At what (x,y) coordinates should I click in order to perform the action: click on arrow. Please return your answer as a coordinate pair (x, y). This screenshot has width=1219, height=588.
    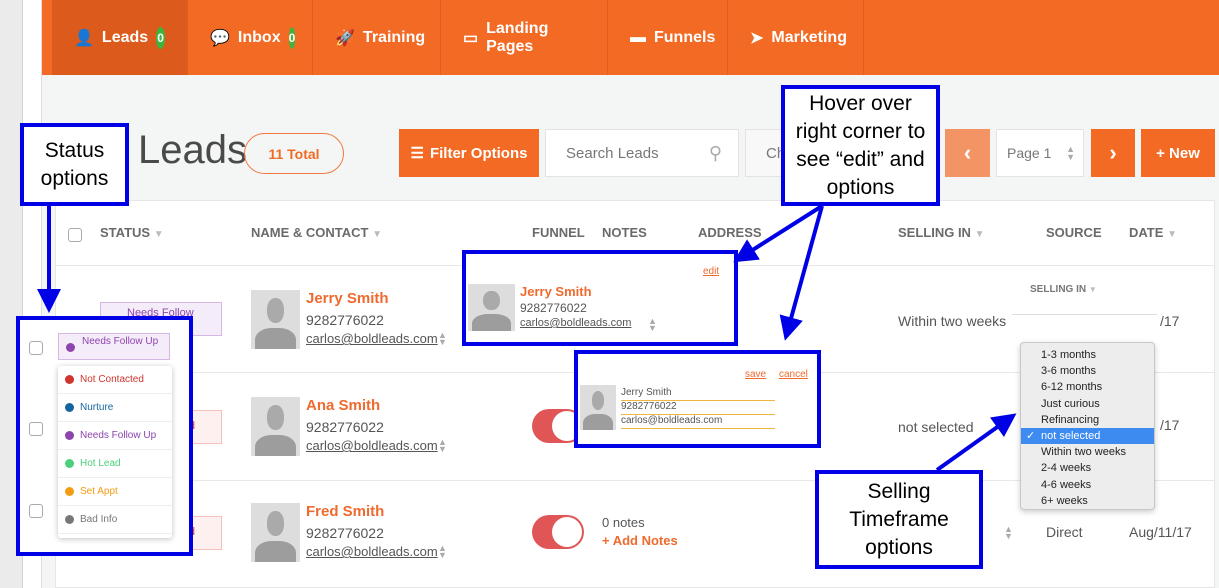
    Looking at the image, I should click on (976, 442).